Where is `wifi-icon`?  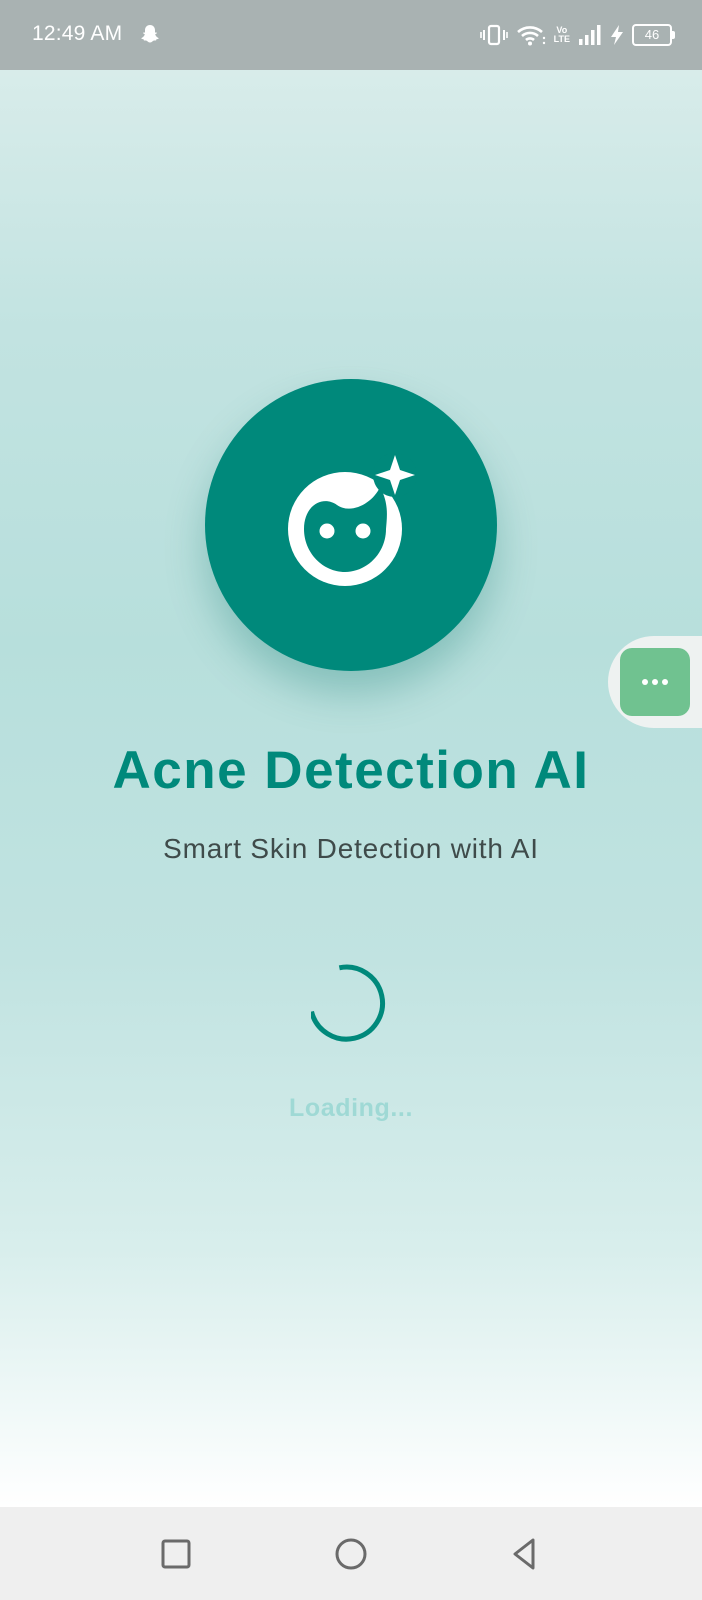
wifi-icon is located at coordinates (530, 36).